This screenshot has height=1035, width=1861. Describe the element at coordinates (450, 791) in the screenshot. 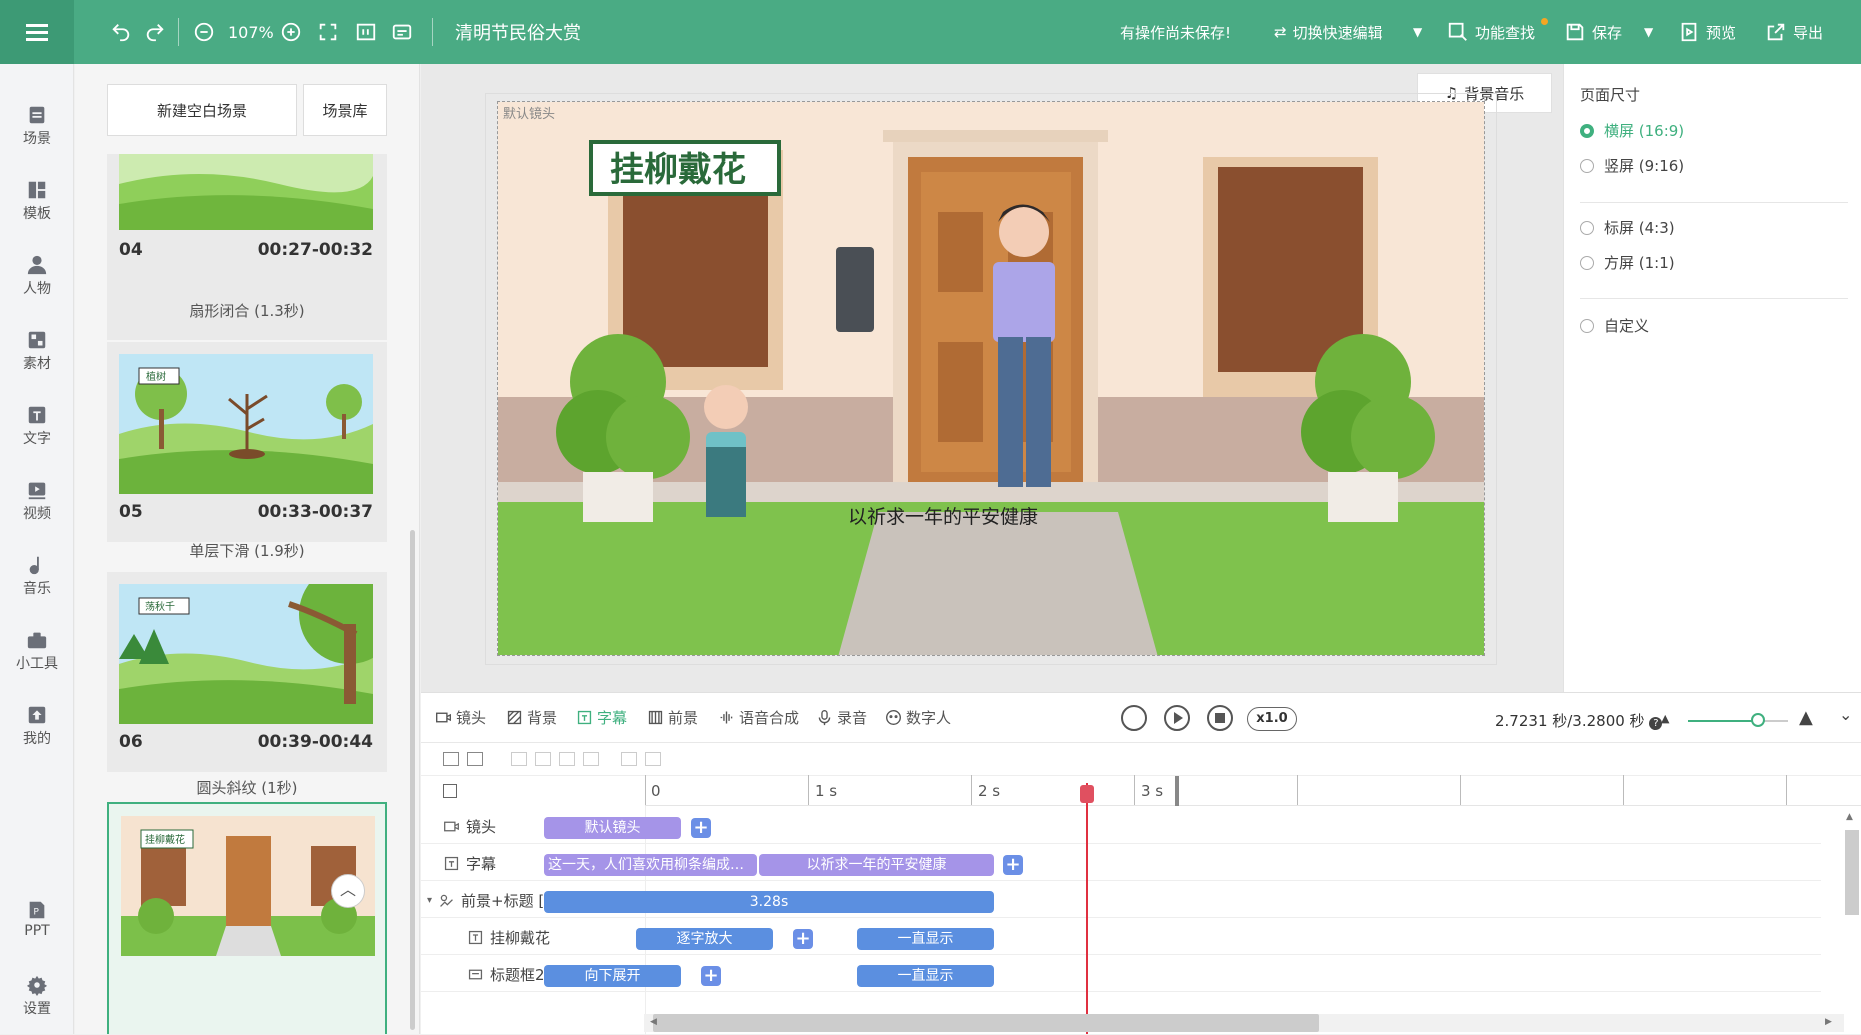

I see `grid-icon` at that location.